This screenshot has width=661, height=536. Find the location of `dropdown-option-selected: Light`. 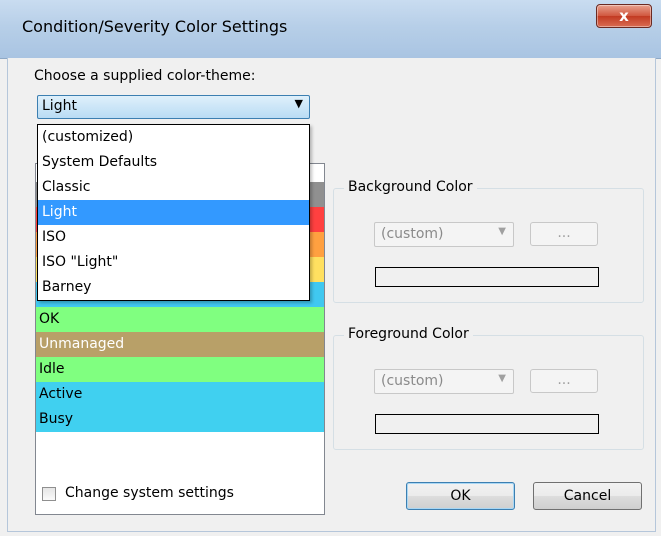

dropdown-option-selected: Light is located at coordinates (173, 212).